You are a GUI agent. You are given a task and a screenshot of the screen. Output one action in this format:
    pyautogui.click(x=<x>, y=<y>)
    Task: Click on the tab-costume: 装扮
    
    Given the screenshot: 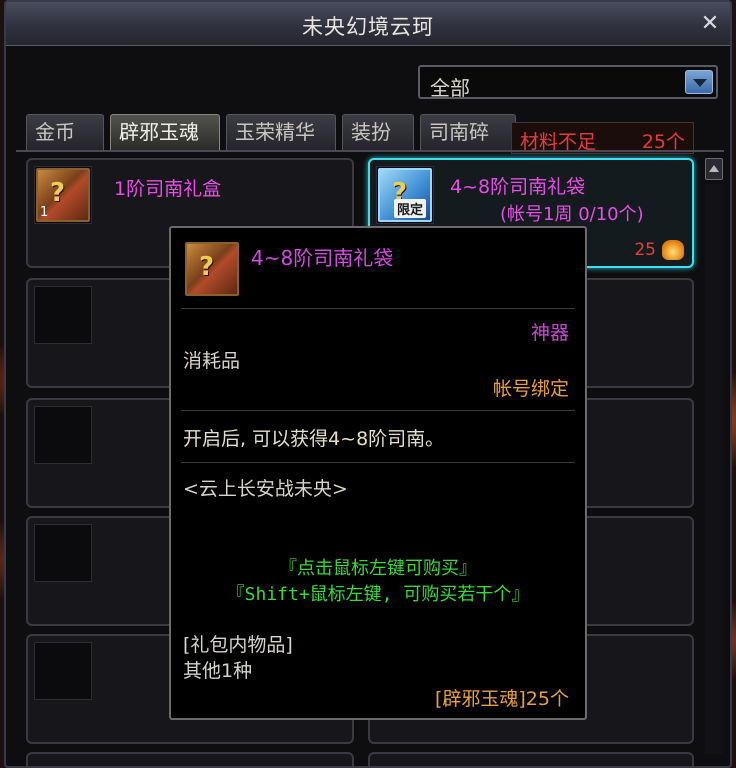 What is the action you would take?
    pyautogui.click(x=378, y=132)
    